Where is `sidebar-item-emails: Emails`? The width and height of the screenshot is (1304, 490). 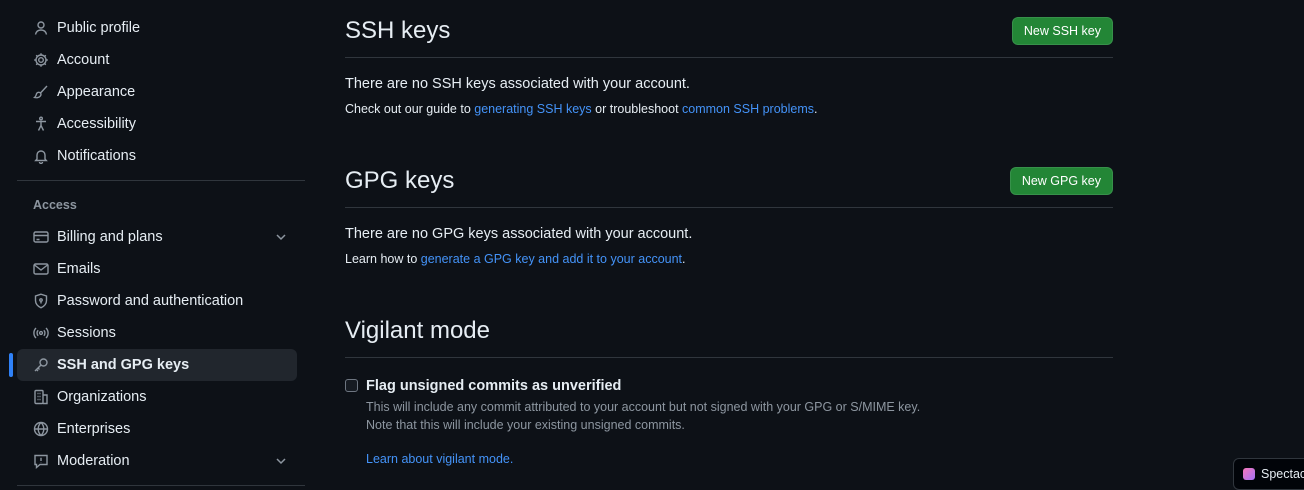 sidebar-item-emails: Emails is located at coordinates (157, 269).